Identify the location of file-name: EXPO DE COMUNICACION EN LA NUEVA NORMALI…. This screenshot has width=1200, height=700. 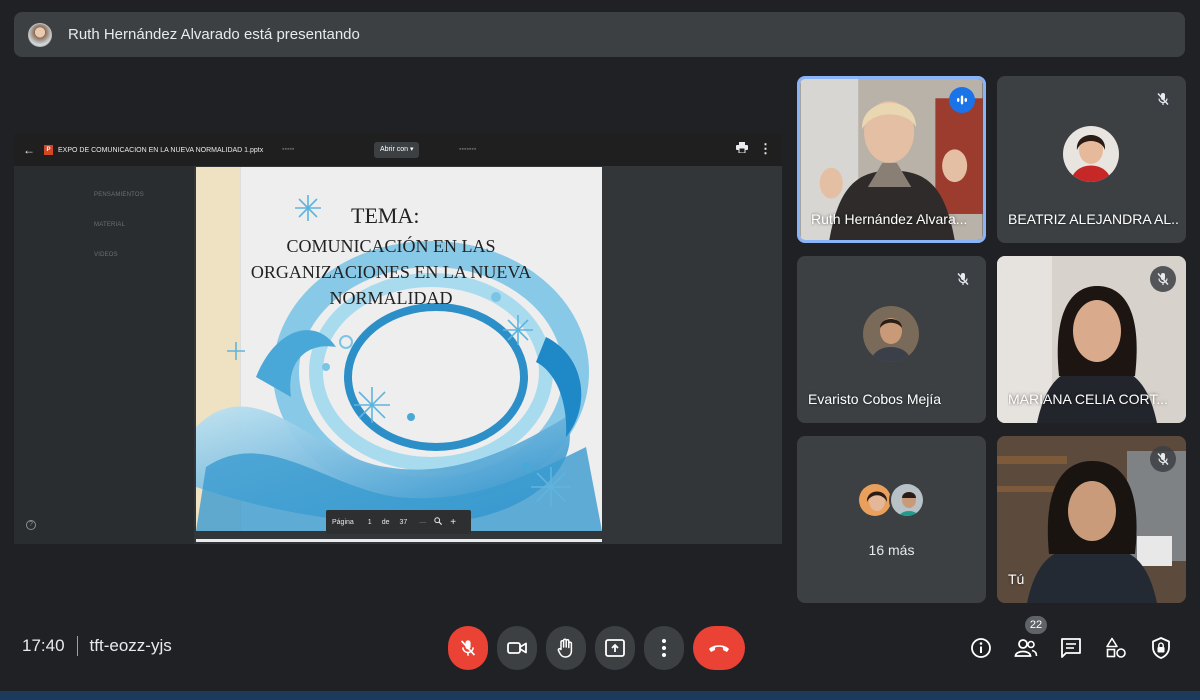
(161, 150).